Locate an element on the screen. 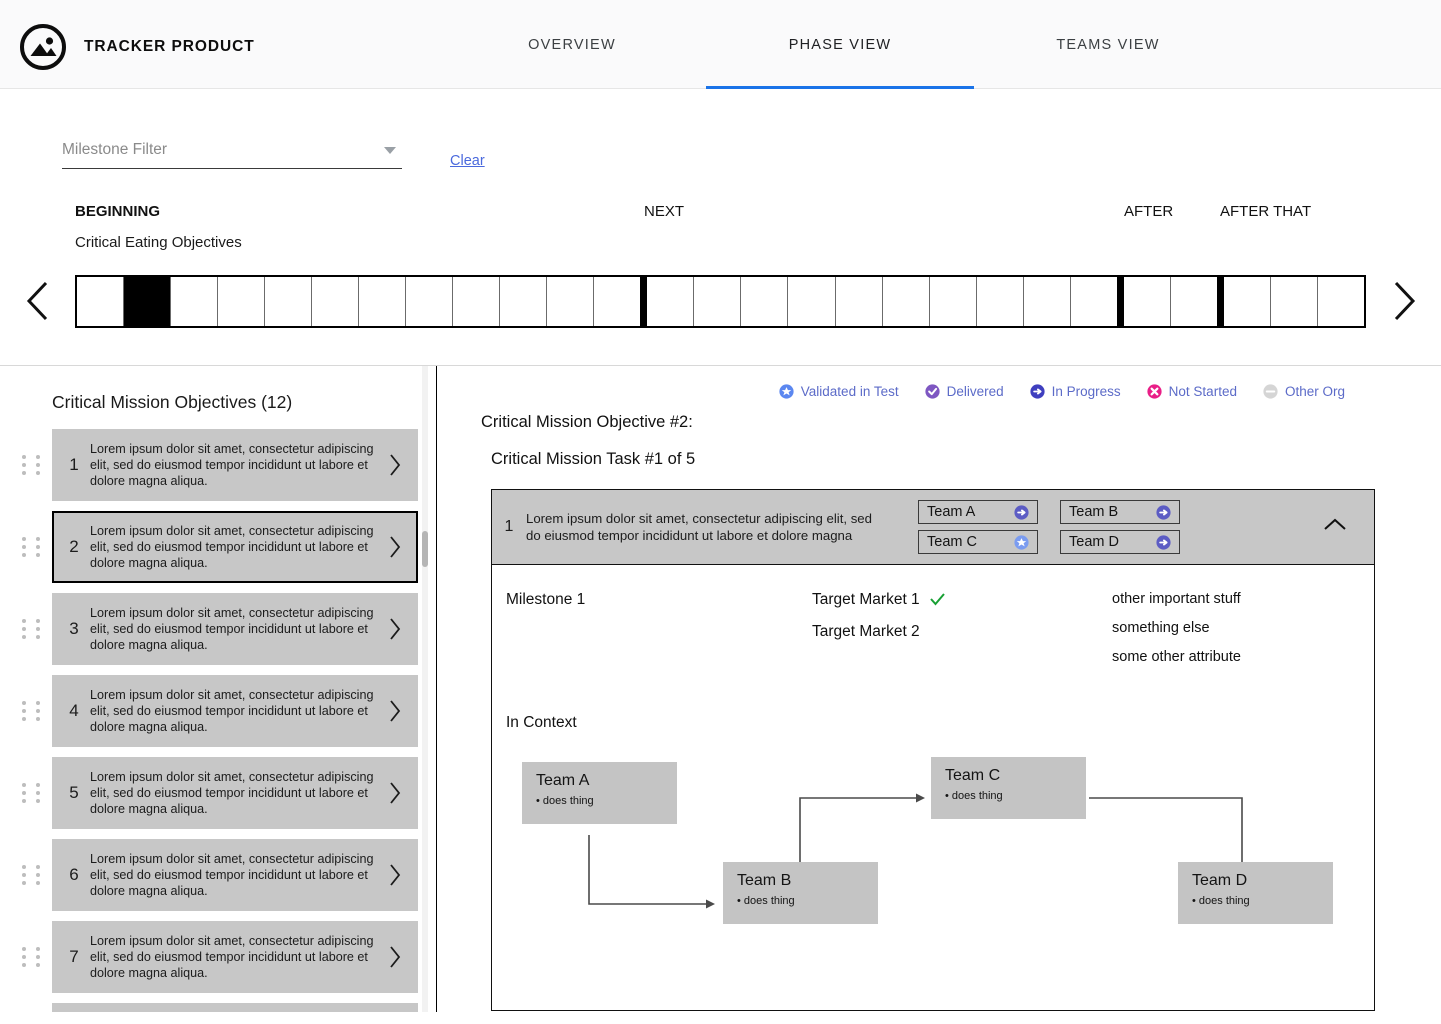 The height and width of the screenshot is (1024, 1441). objective-number: 7 is located at coordinates (74, 956).